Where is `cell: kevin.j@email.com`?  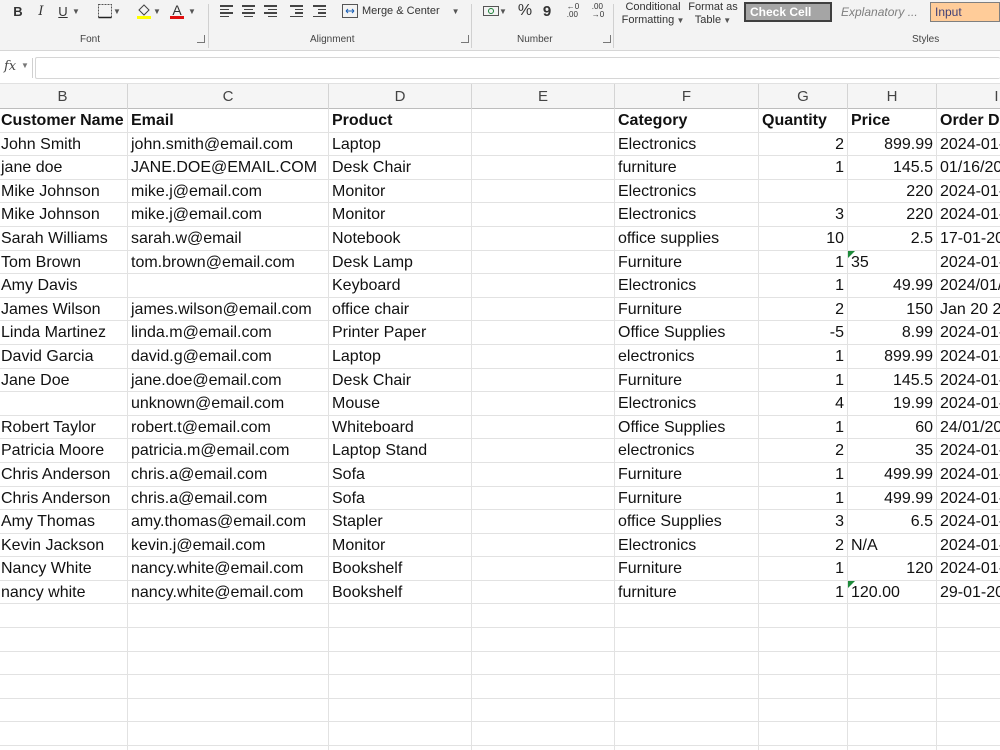 cell: kevin.j@email.com is located at coordinates (228, 545).